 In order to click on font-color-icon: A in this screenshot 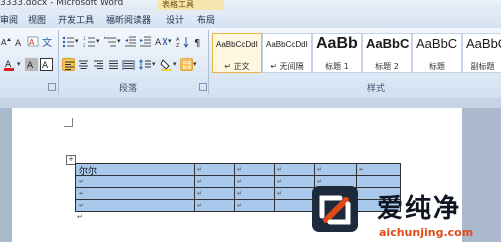, I will do `click(9, 64)`.